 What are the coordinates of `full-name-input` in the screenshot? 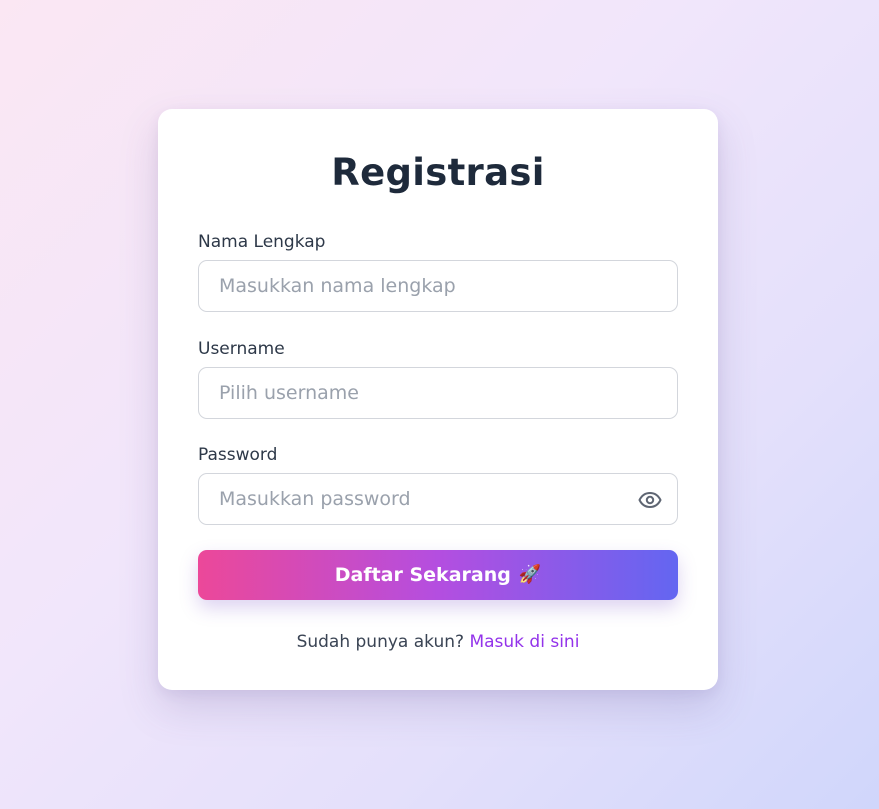 It's located at (438, 286).